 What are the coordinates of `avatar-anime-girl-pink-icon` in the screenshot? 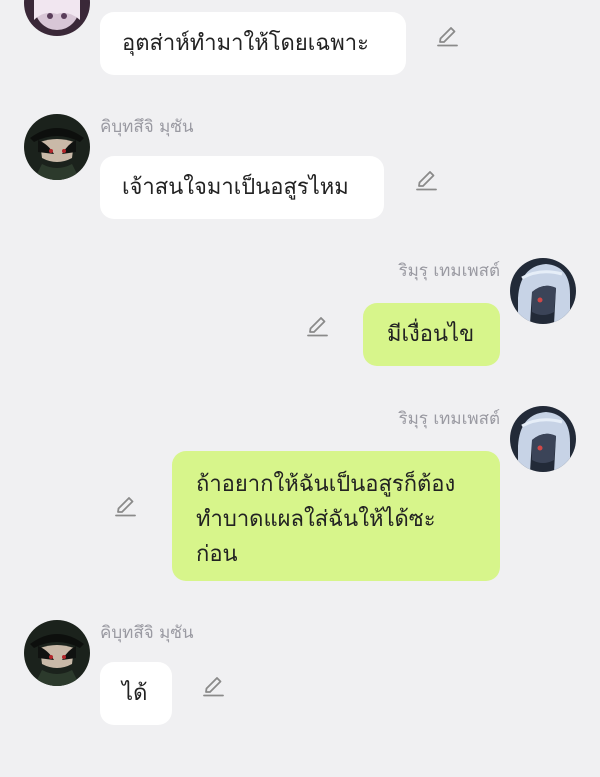 It's located at (57, 18).